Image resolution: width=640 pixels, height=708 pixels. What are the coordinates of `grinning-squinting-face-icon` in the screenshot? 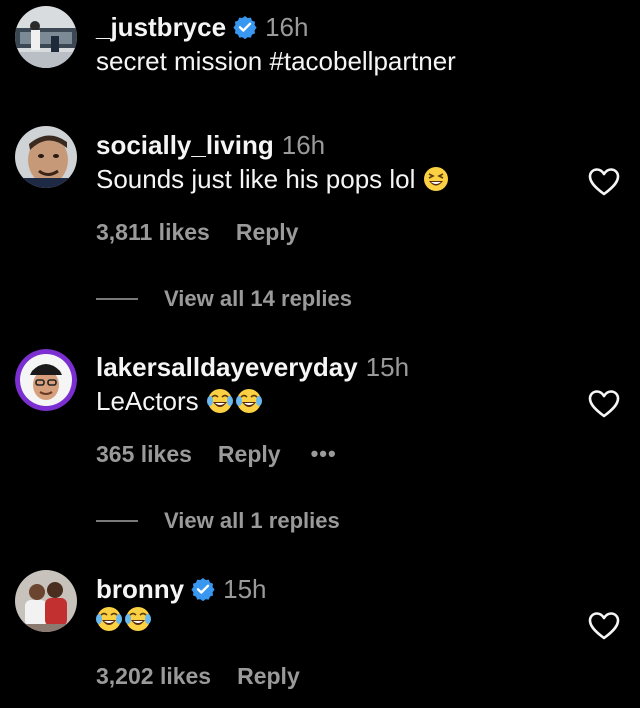 It's located at (436, 179).